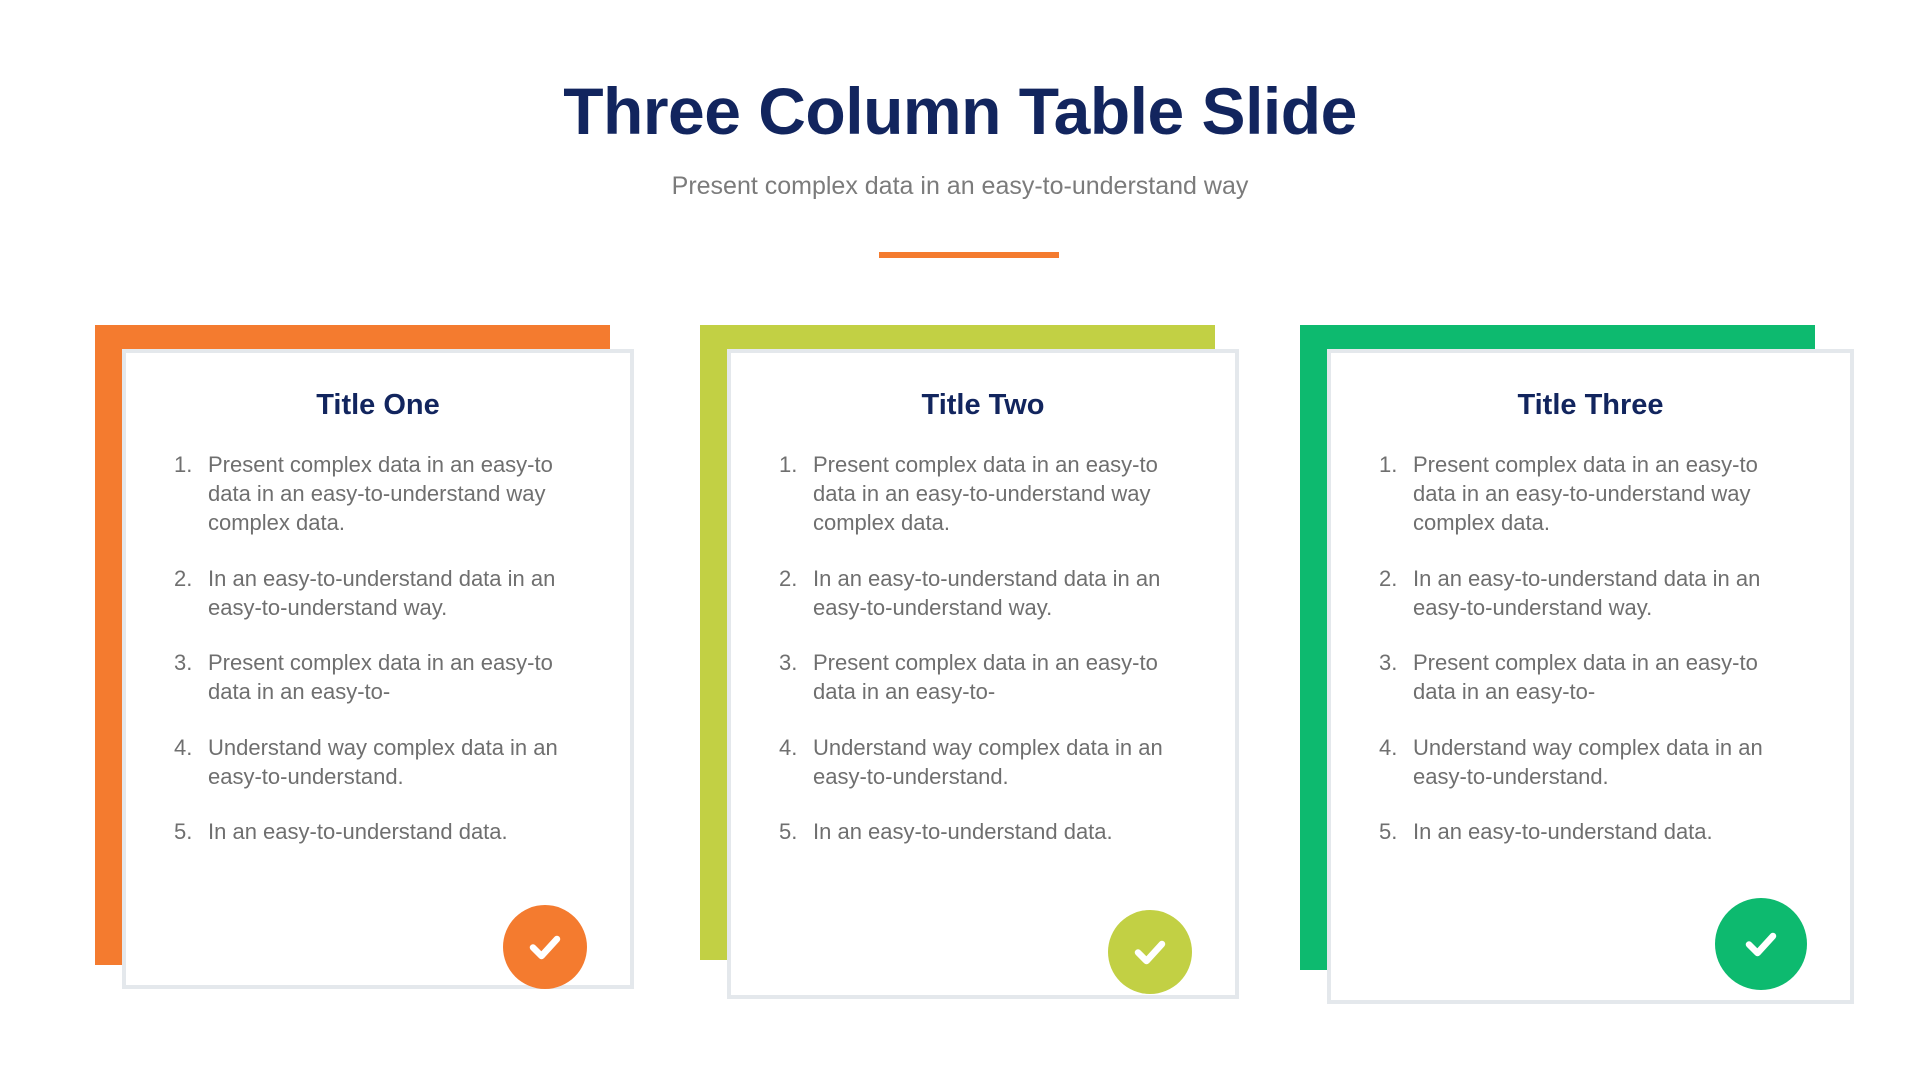 The image size is (1920, 1080). Describe the element at coordinates (983, 405) in the screenshot. I see `column-title: Title Two` at that location.